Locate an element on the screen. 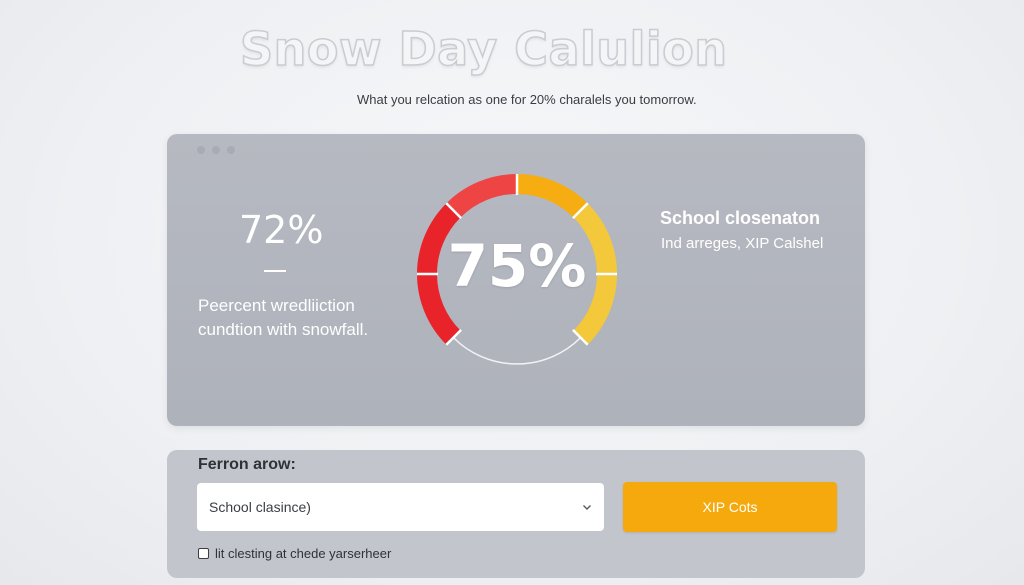 This screenshot has width=1024, height=585. checkbox-label: lit clesting at chede yarserheer is located at coordinates (303, 553).